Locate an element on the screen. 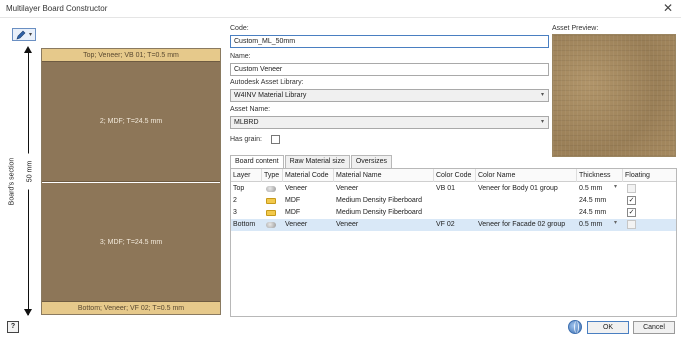  close-icon: ✕ is located at coordinates (668, 8).